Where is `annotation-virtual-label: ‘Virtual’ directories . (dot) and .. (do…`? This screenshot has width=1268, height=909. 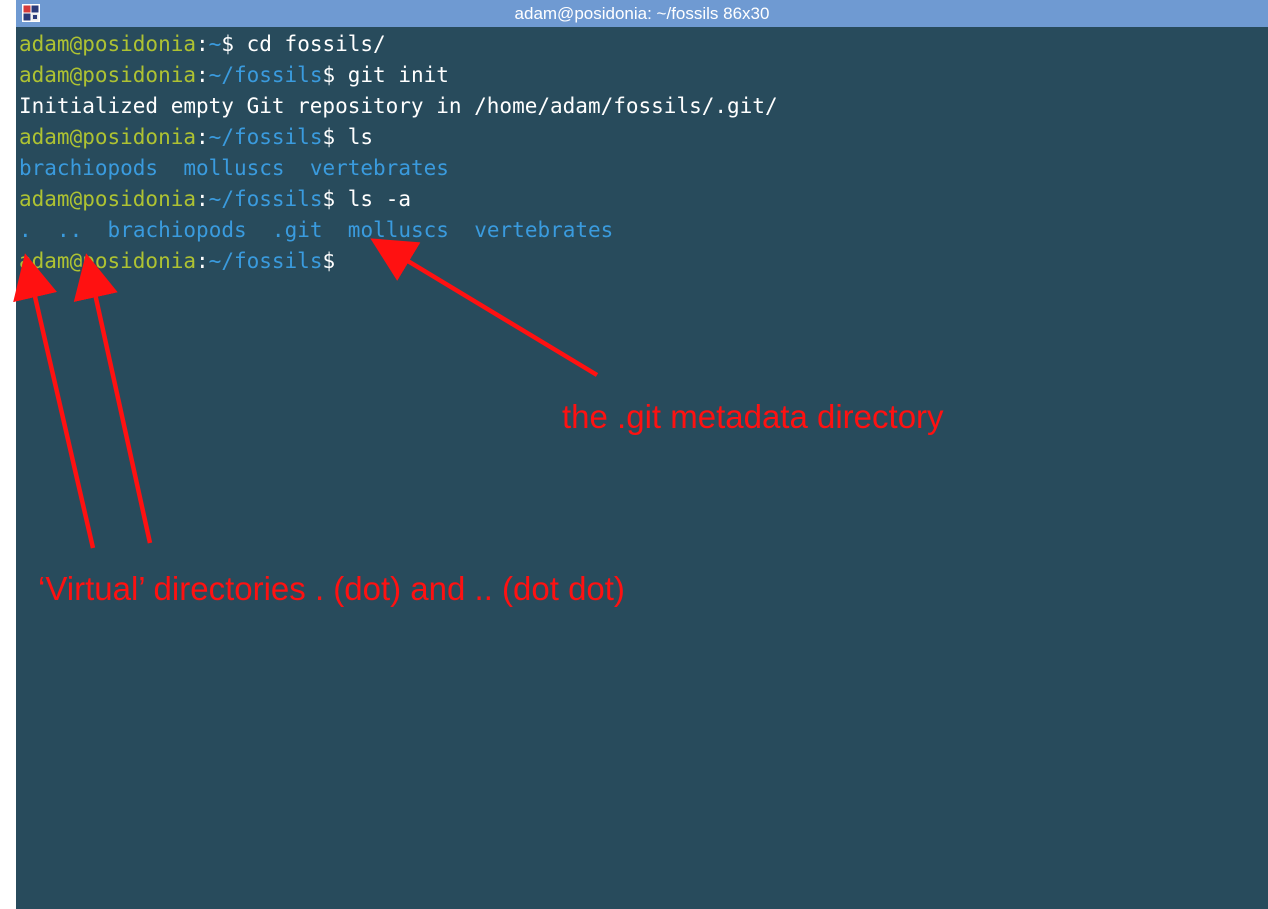 annotation-virtual-label: ‘Virtual’ directories . (dot) and .. (do… is located at coordinates (331, 588).